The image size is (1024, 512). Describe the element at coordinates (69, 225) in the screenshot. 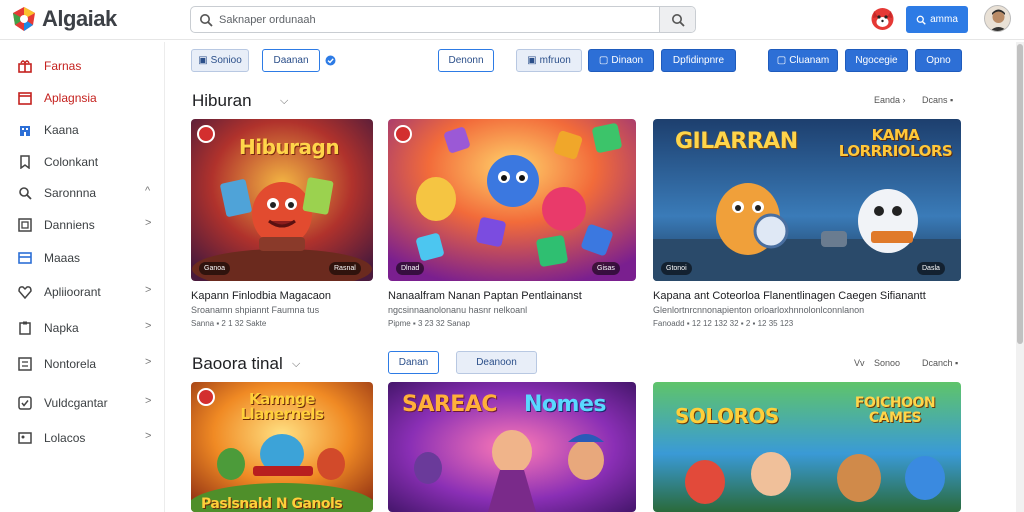

I see `sidebar-item-label: Danniens` at that location.